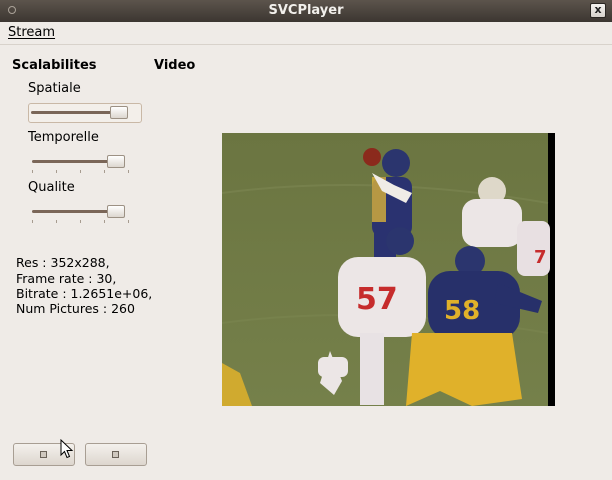  I want to click on pause-icon, so click(43, 454).